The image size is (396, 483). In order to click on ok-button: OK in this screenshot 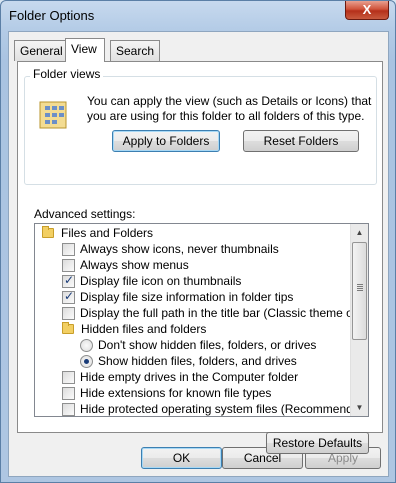, I will do `click(181, 458)`.